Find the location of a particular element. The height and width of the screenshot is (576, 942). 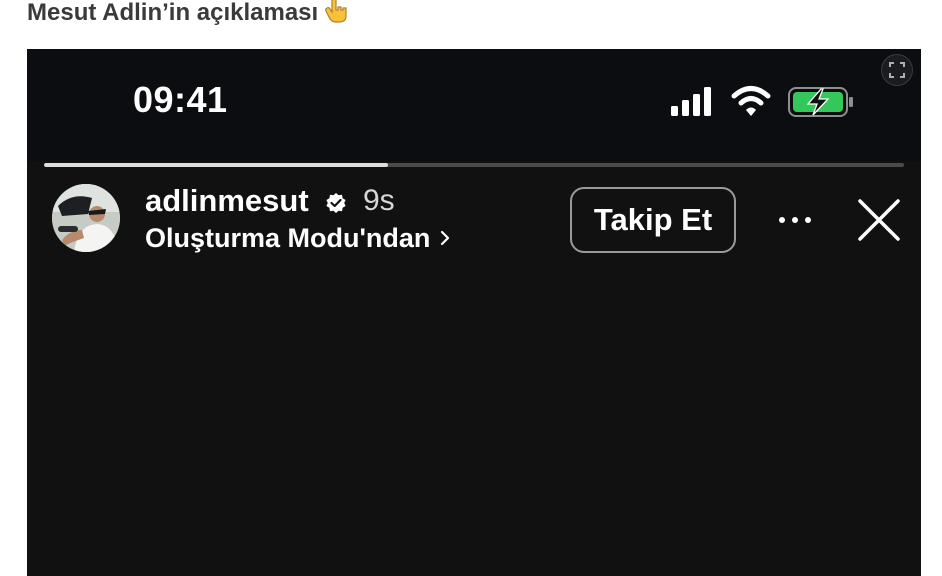

username: adlinmesut is located at coordinates (227, 201).